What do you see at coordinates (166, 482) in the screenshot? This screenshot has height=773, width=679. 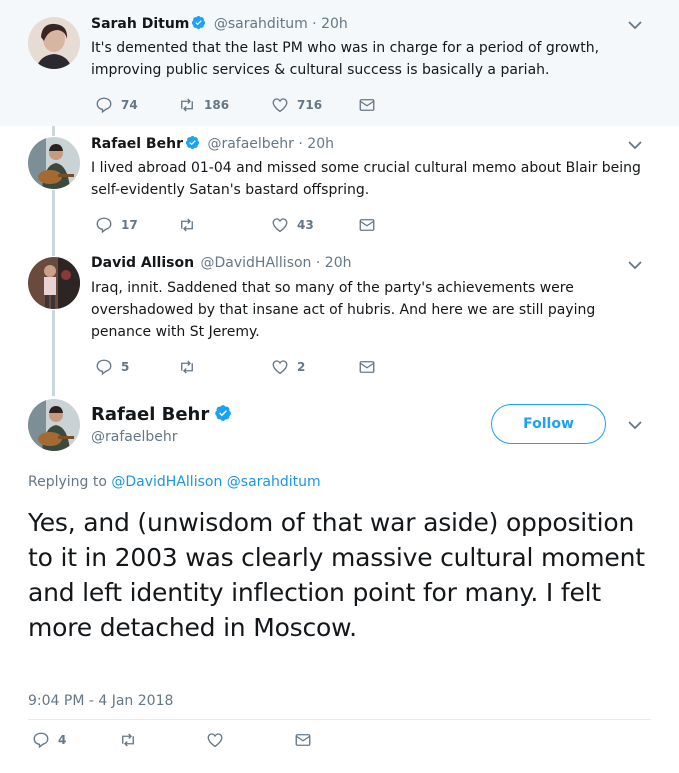 I see `mention-link-1: @DavidHAllison` at bounding box center [166, 482].